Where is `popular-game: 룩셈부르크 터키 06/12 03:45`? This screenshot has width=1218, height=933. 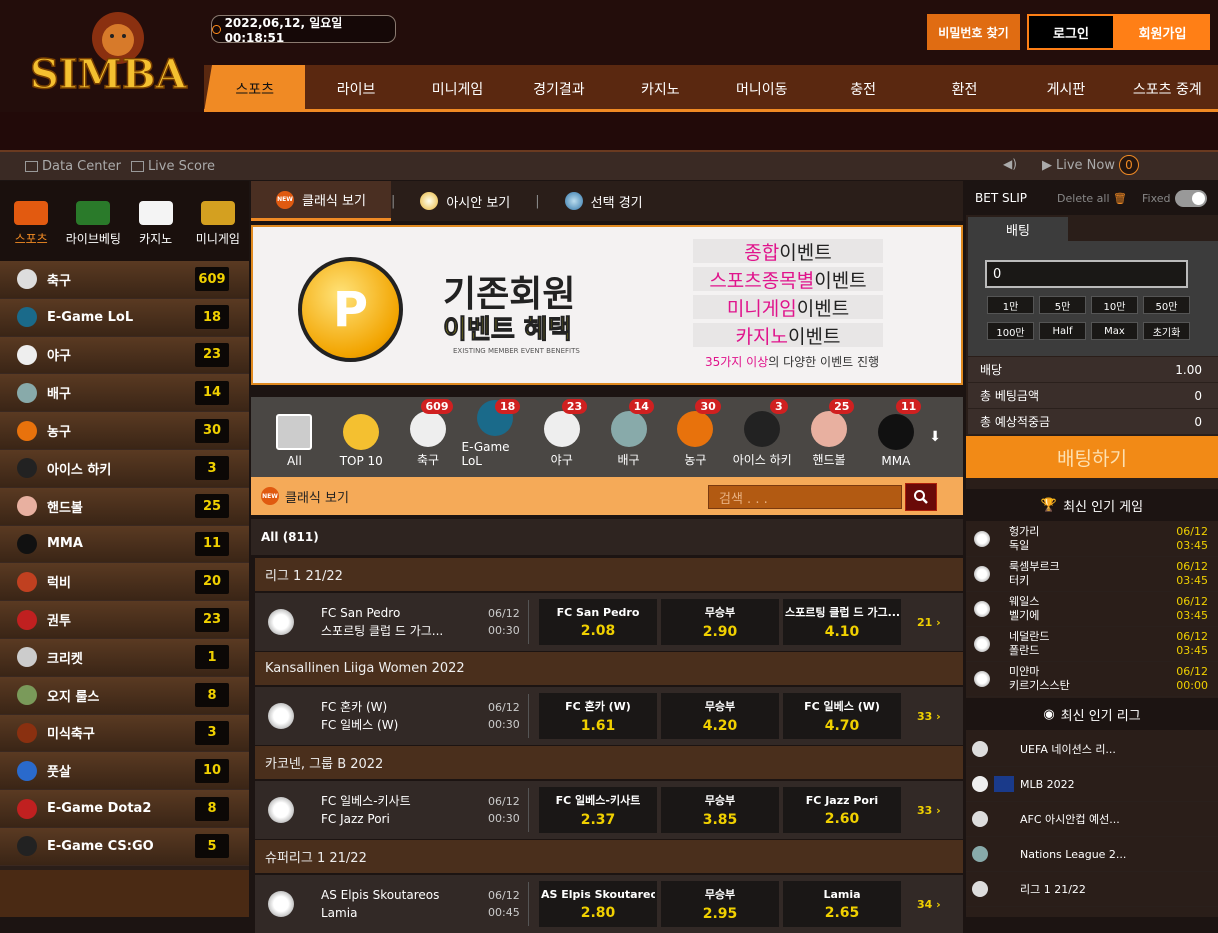 popular-game: 룩셈부르크 터키 06/12 03:45 is located at coordinates (1092, 574).